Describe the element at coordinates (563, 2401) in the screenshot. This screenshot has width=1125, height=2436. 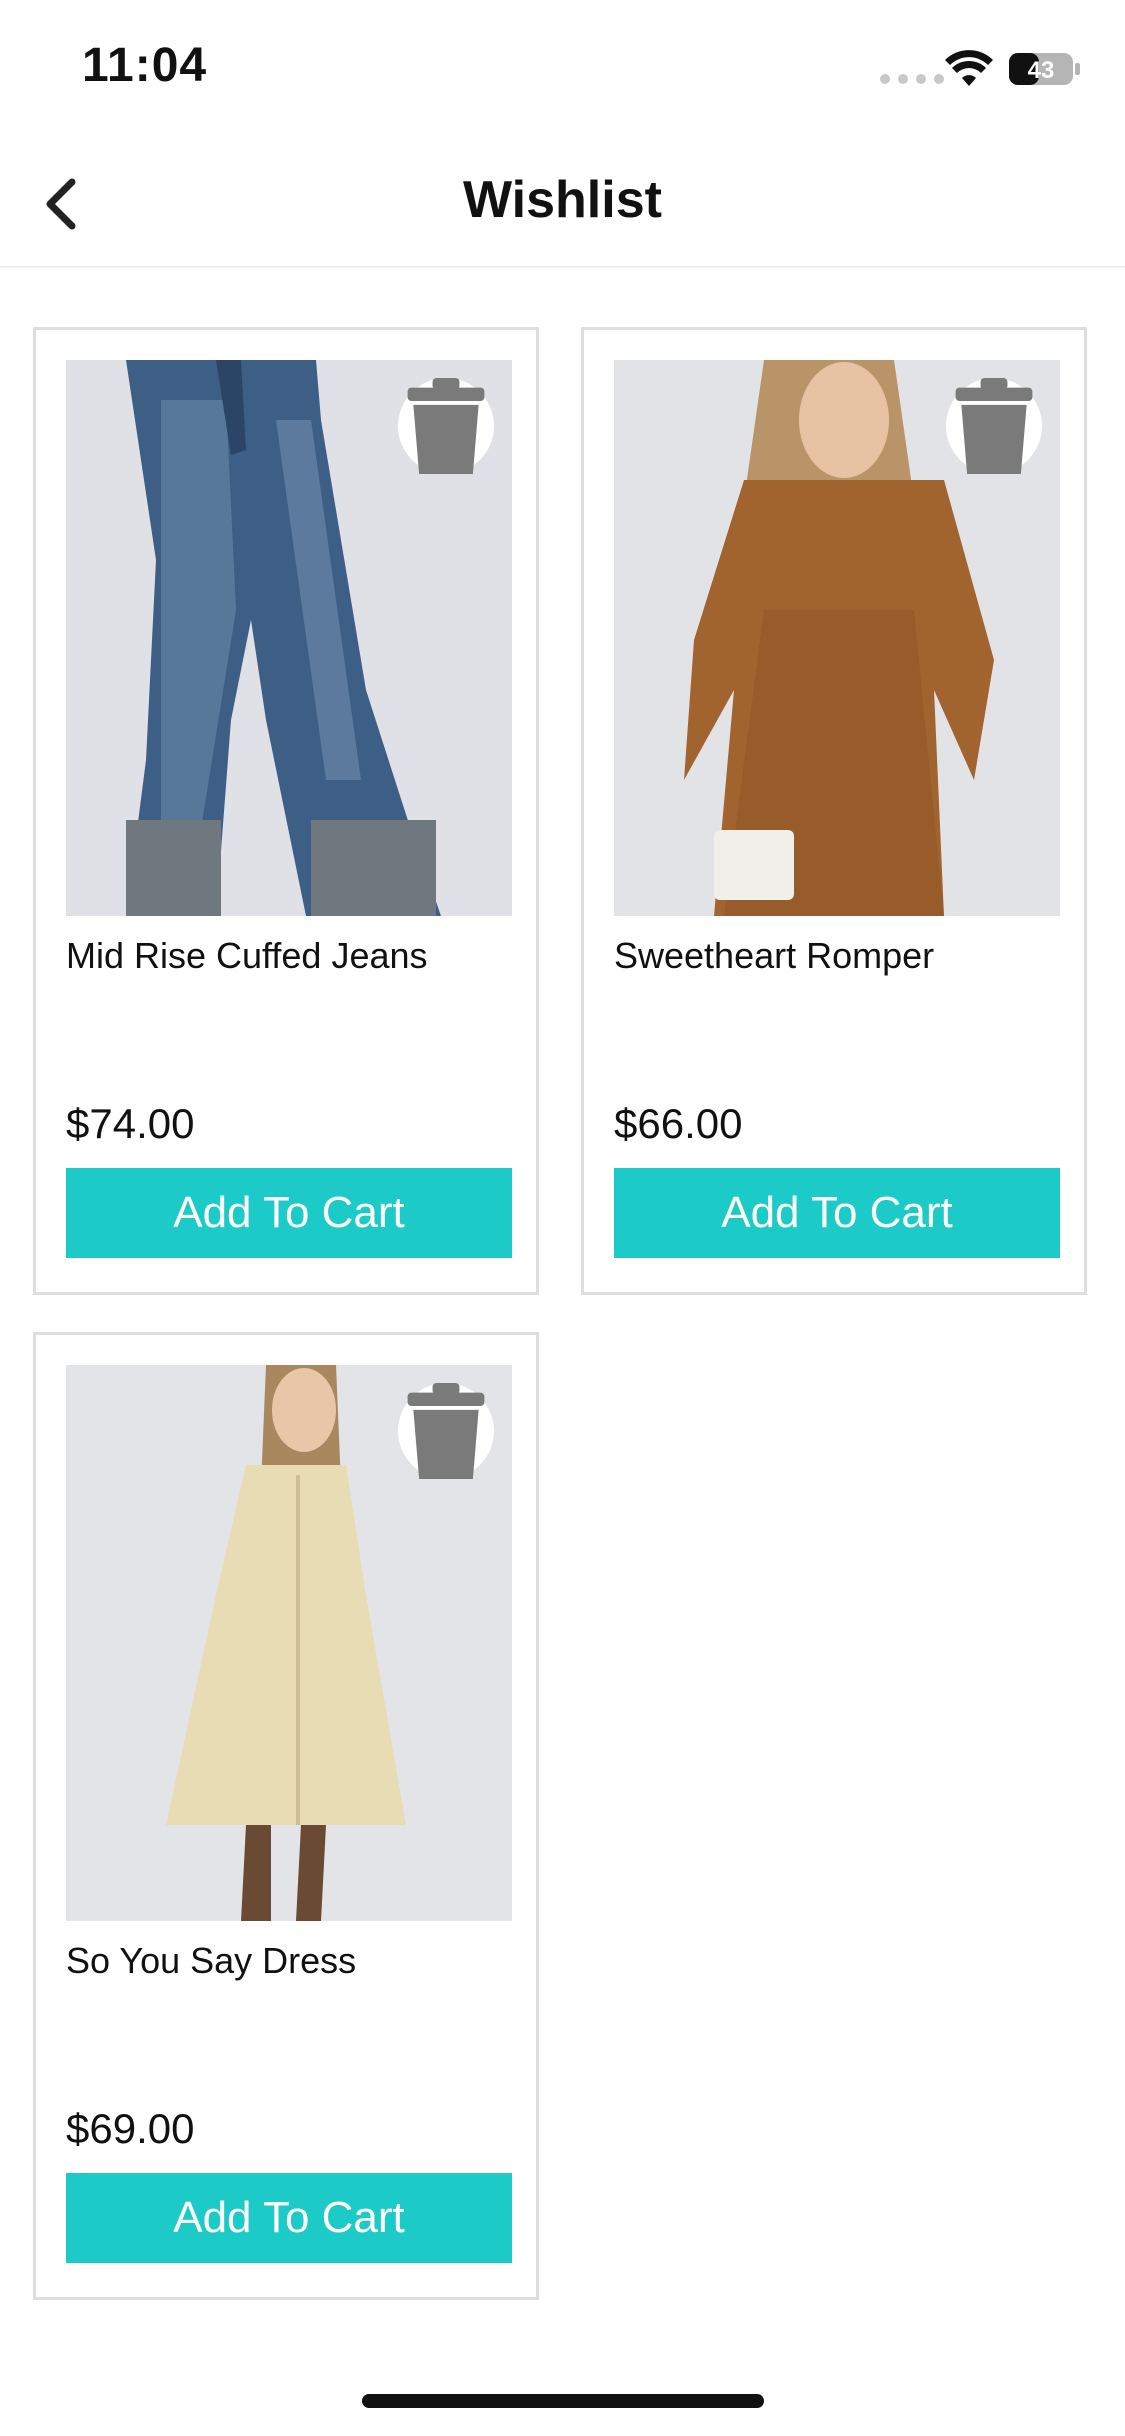
I see `home-indicator` at that location.